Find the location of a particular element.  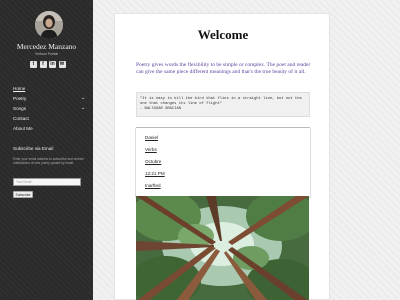

nav-item-label: Songs is located at coordinates (20, 108).